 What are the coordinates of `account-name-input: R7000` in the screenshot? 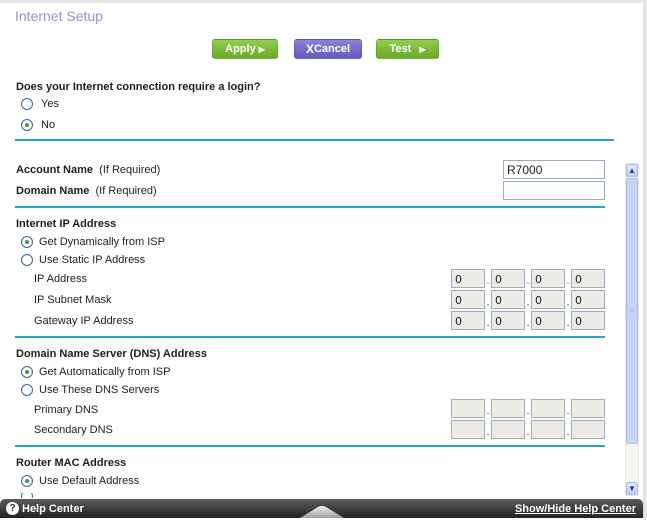 It's located at (554, 169).